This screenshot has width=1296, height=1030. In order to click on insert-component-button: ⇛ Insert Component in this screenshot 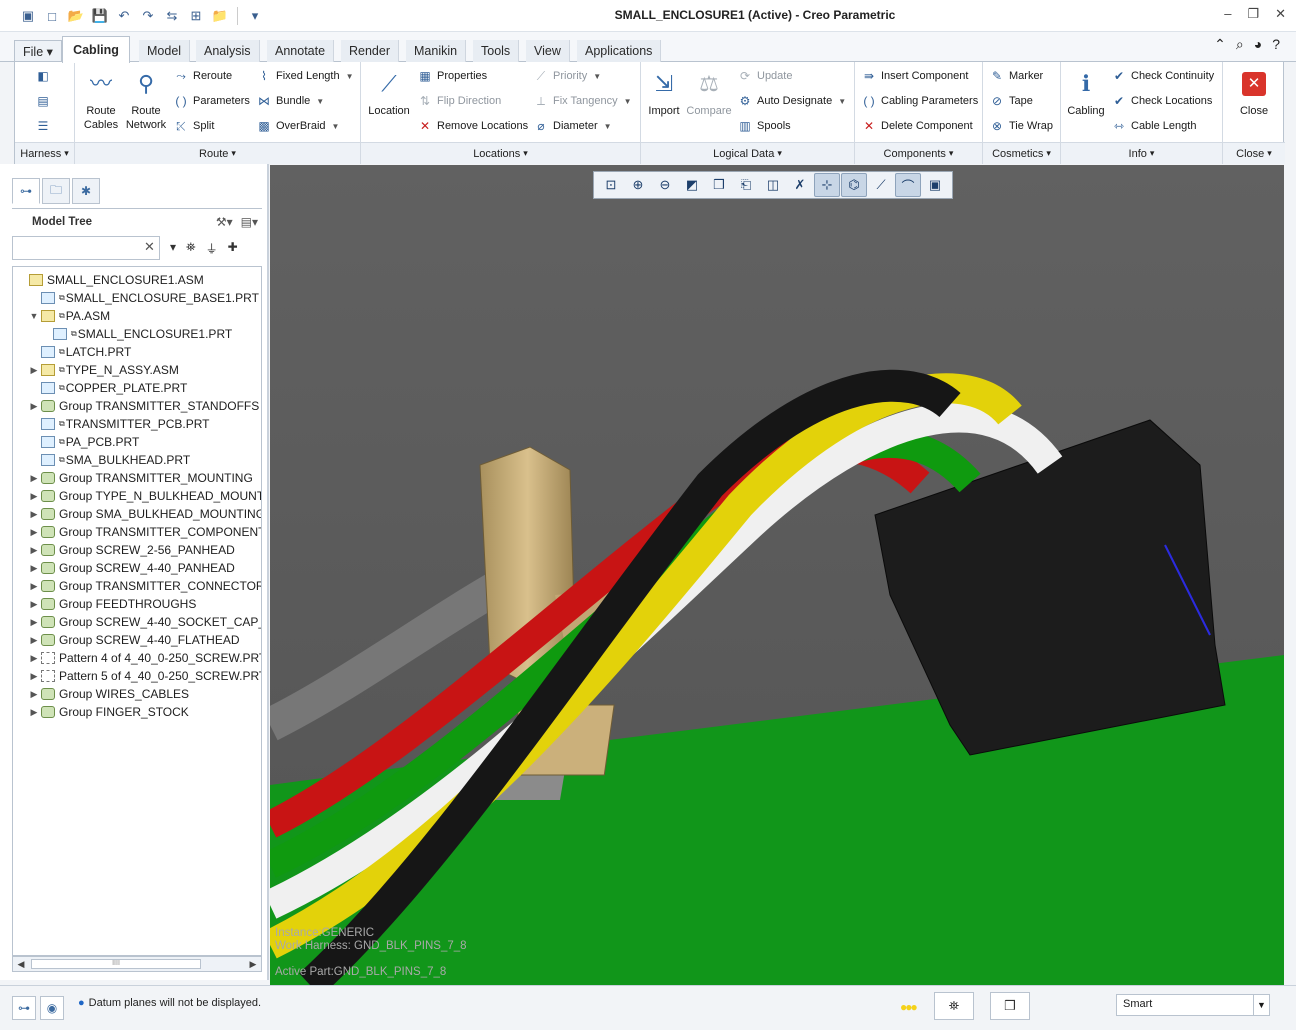, I will do `click(914, 76)`.